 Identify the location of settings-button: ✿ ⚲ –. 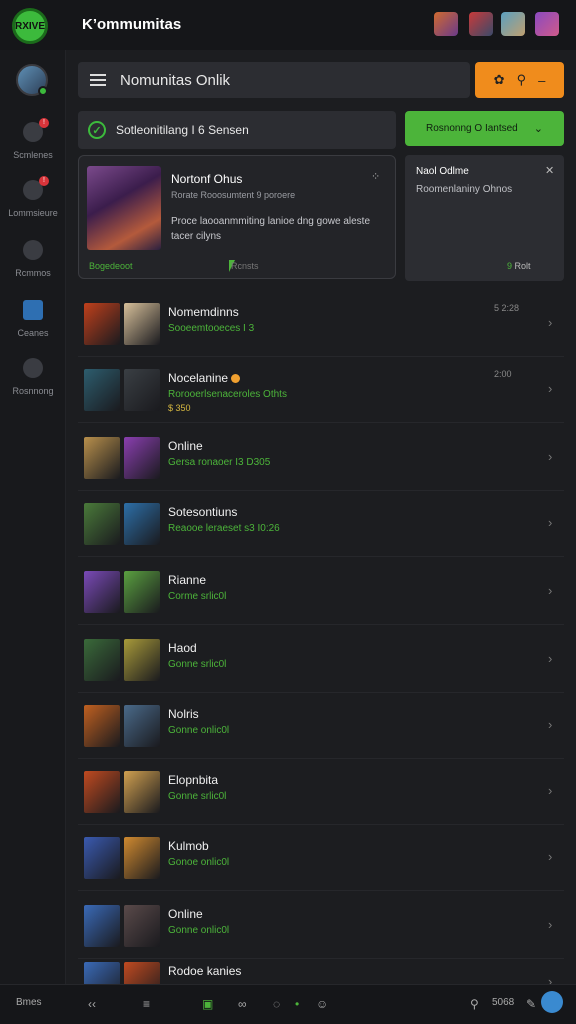
(519, 80).